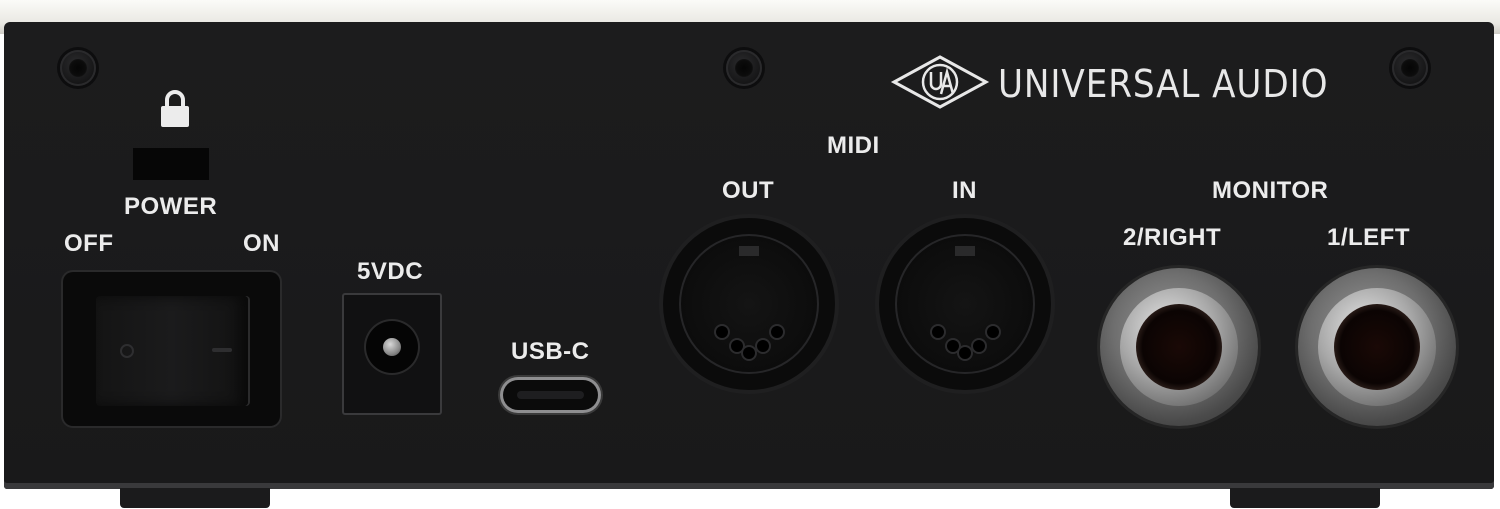  Describe the element at coordinates (1270, 190) in the screenshot. I see `monitor-label: MONITOR` at that location.